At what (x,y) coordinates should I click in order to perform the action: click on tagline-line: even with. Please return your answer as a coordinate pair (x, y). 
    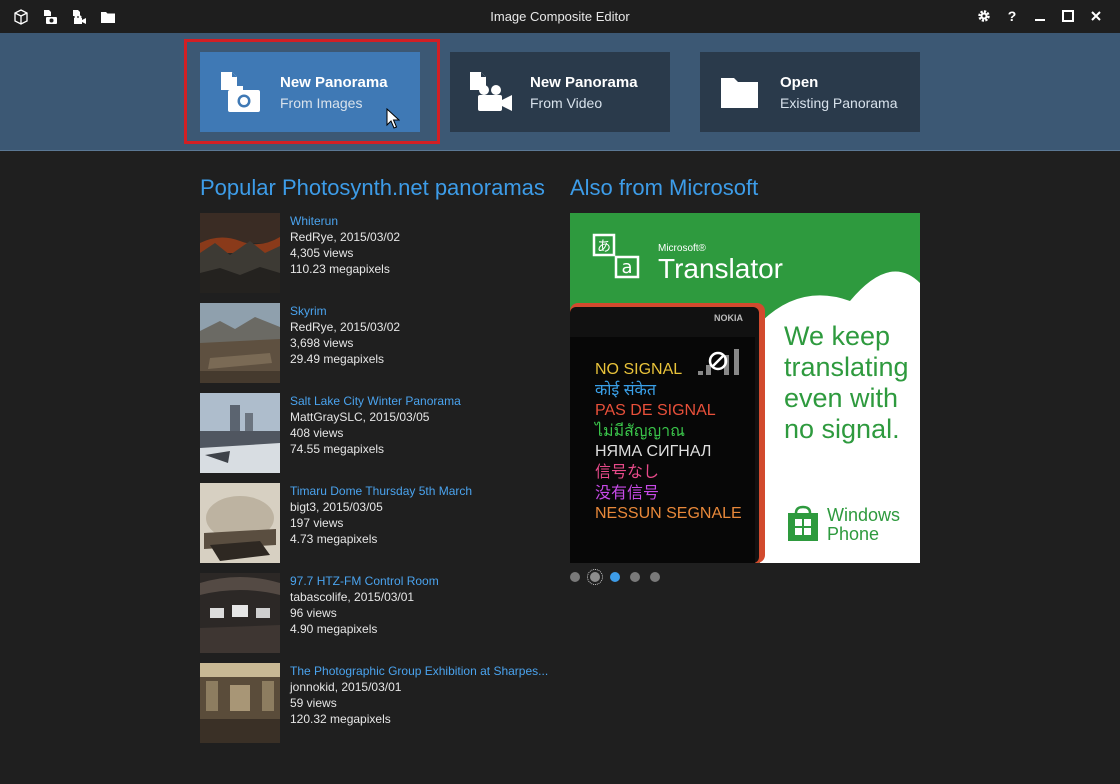
    Looking at the image, I should click on (841, 398).